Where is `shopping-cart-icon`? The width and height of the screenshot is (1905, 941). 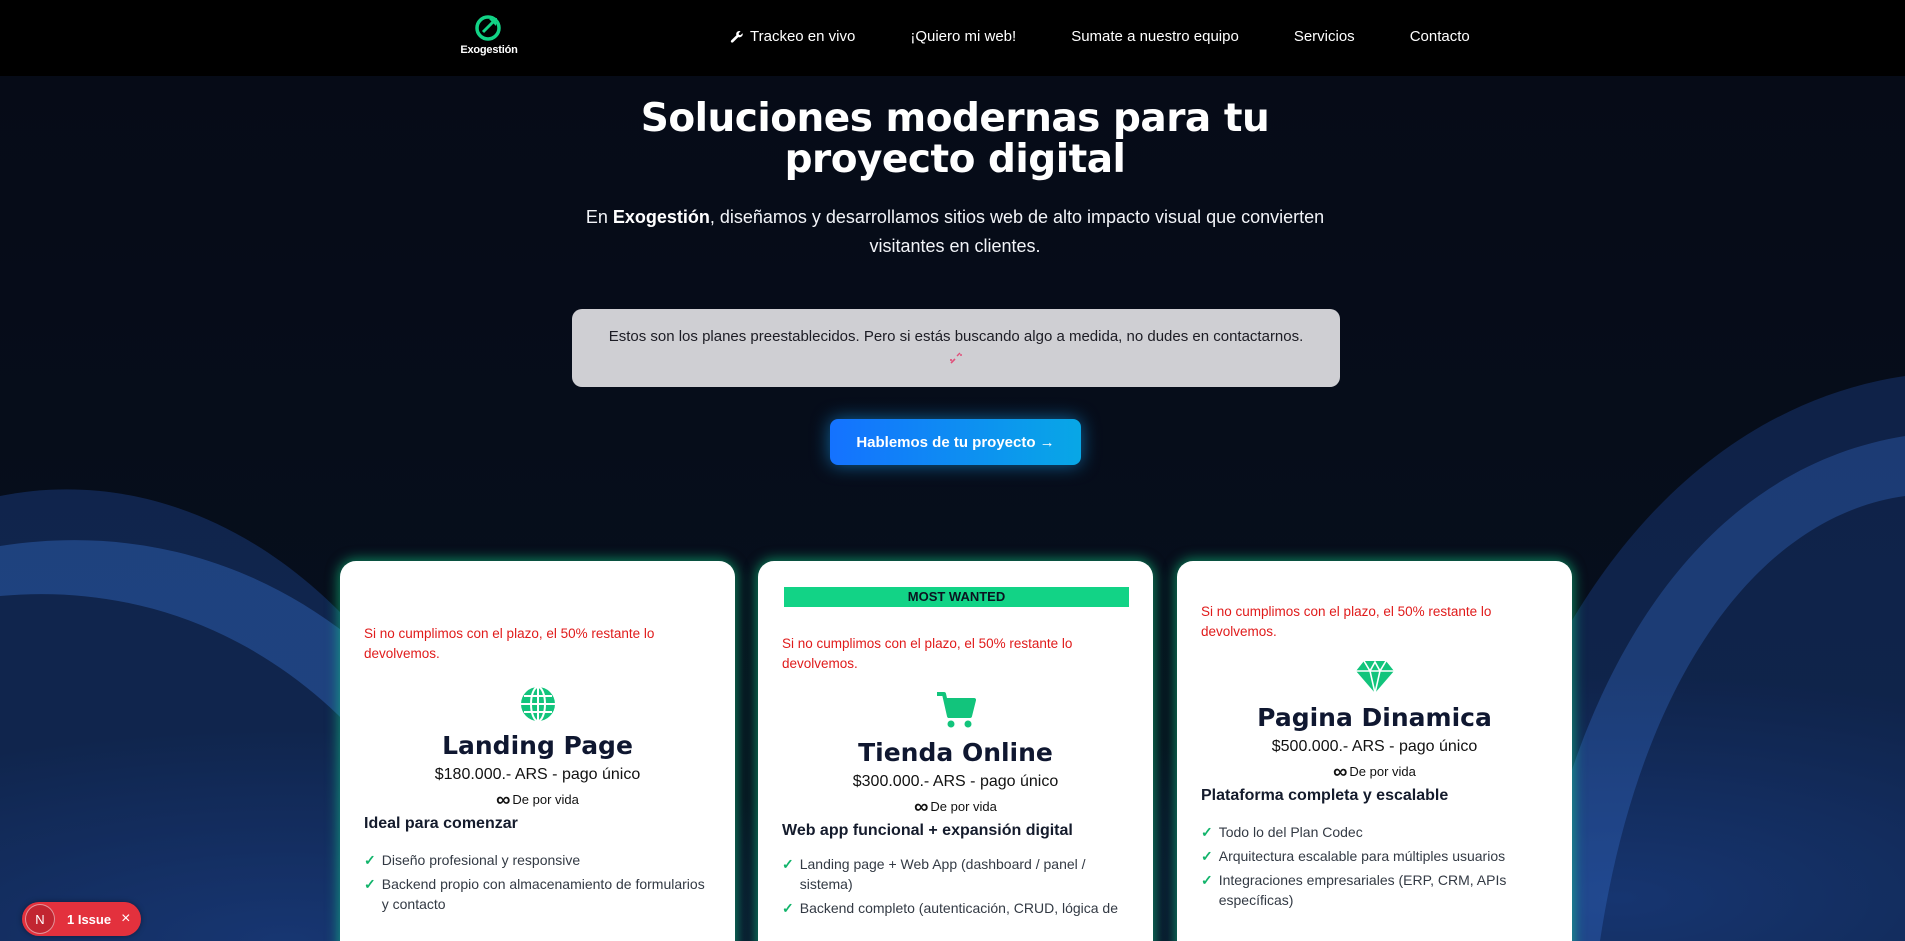
shopping-cart-icon is located at coordinates (956, 710).